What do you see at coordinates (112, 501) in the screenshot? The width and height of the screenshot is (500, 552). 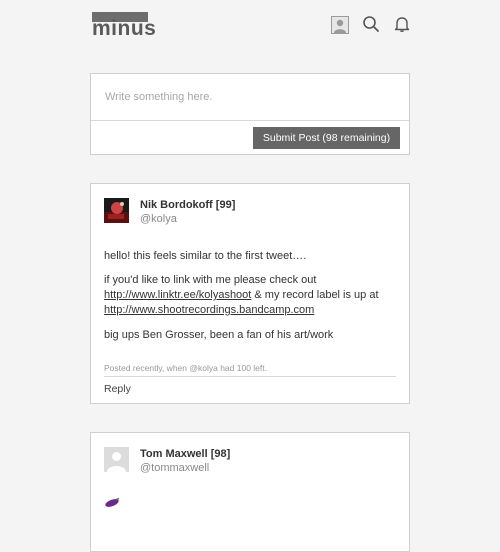 I see `eggplant-icon` at bounding box center [112, 501].